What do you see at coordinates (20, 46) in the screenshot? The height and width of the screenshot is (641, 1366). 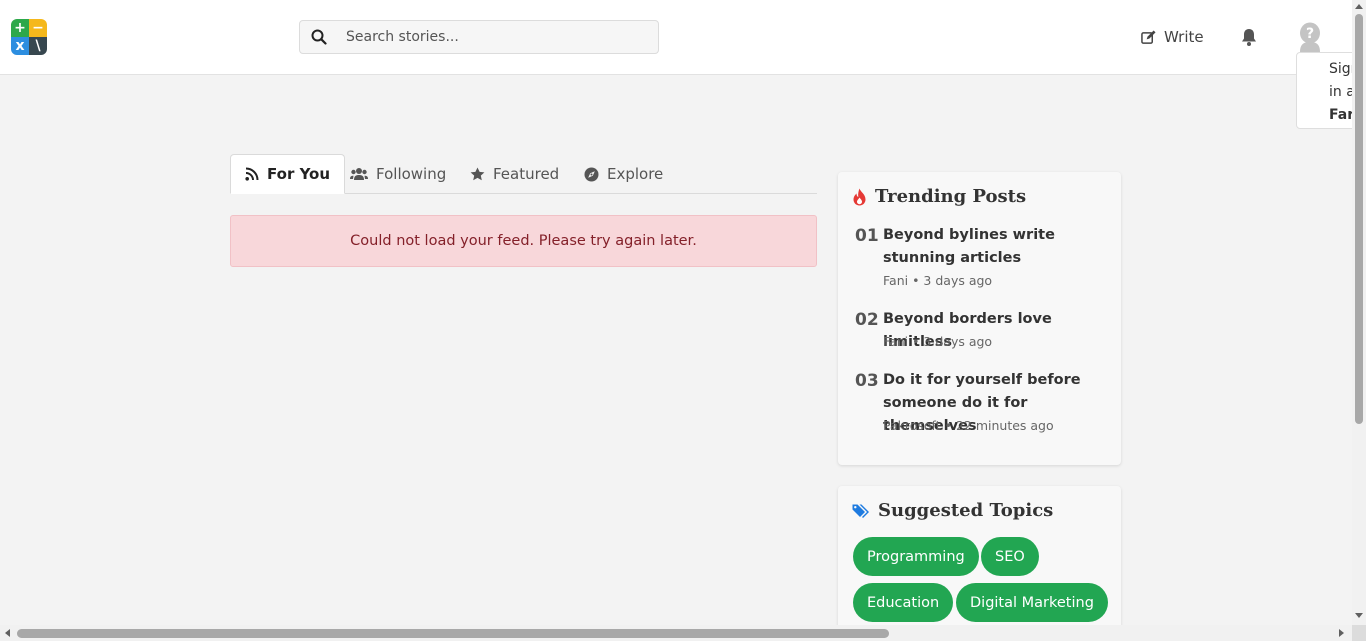 I see `logo-times: x` at bounding box center [20, 46].